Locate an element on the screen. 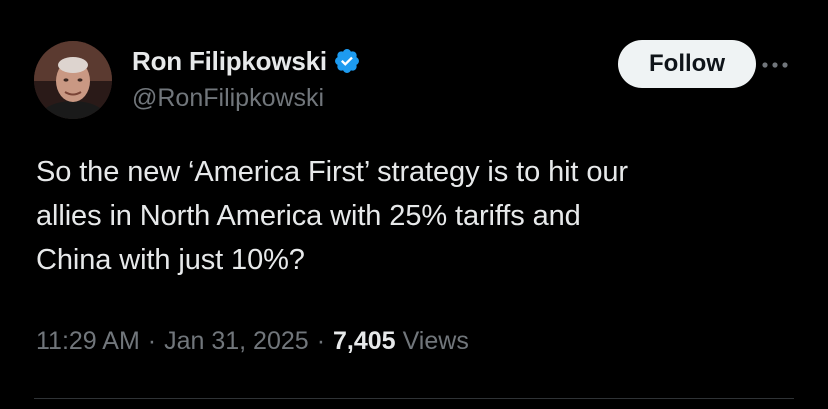  tweet-time: 11:29 AM is located at coordinates (88, 341).